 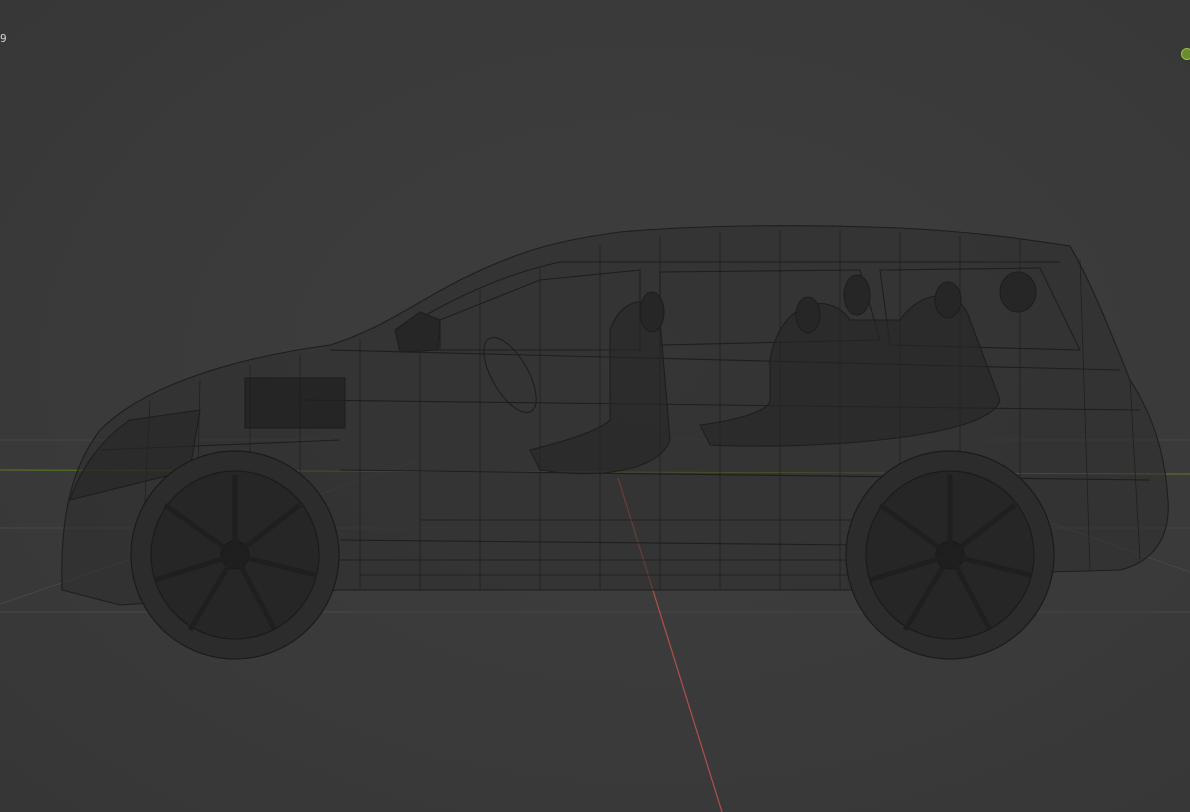 I want to click on navigation-gizmo-icon, so click(x=1185, y=54).